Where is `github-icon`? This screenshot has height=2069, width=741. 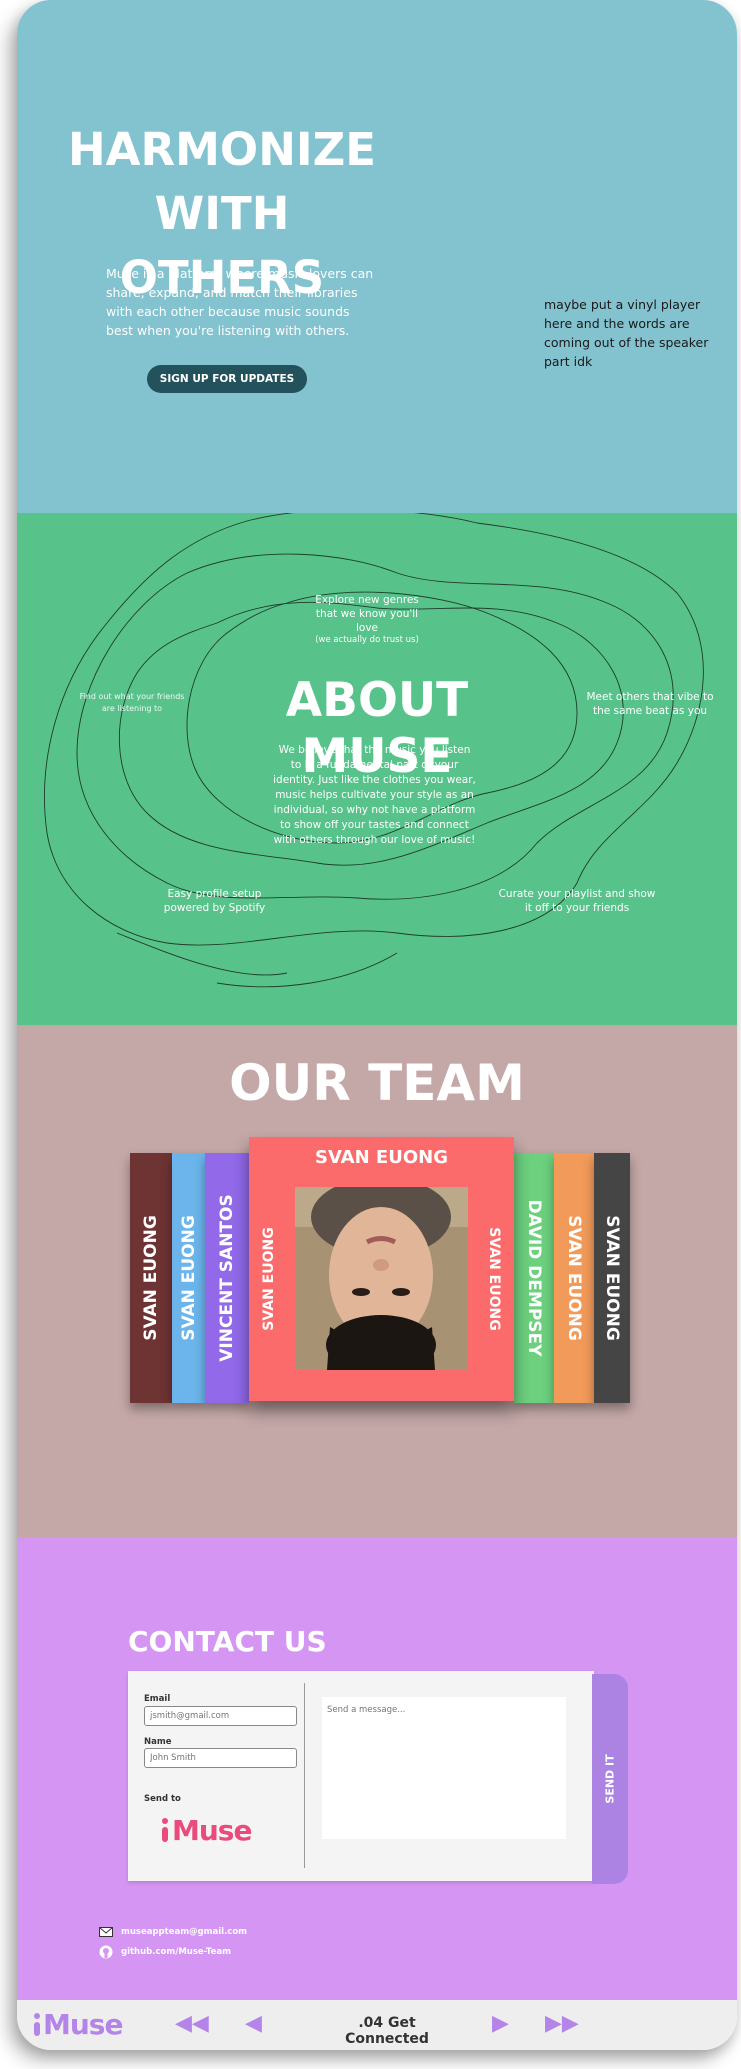 github-icon is located at coordinates (106, 1952).